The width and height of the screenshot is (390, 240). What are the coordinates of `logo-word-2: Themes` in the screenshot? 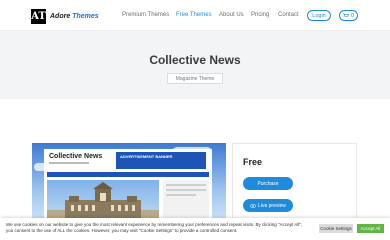 It's located at (85, 16).